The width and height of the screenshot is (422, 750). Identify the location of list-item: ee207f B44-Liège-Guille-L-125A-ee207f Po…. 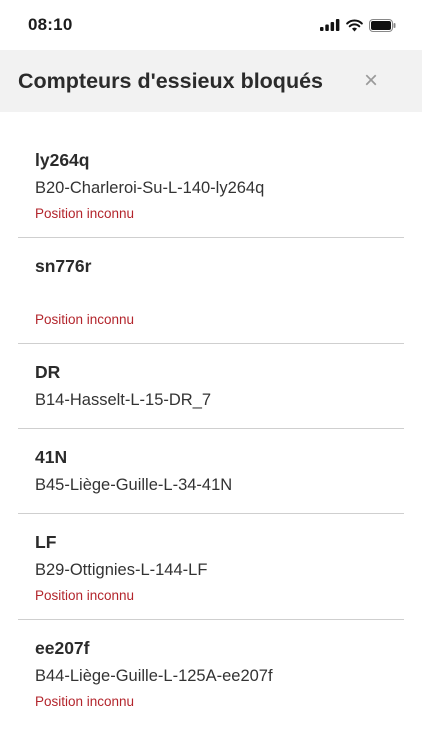
(211, 665).